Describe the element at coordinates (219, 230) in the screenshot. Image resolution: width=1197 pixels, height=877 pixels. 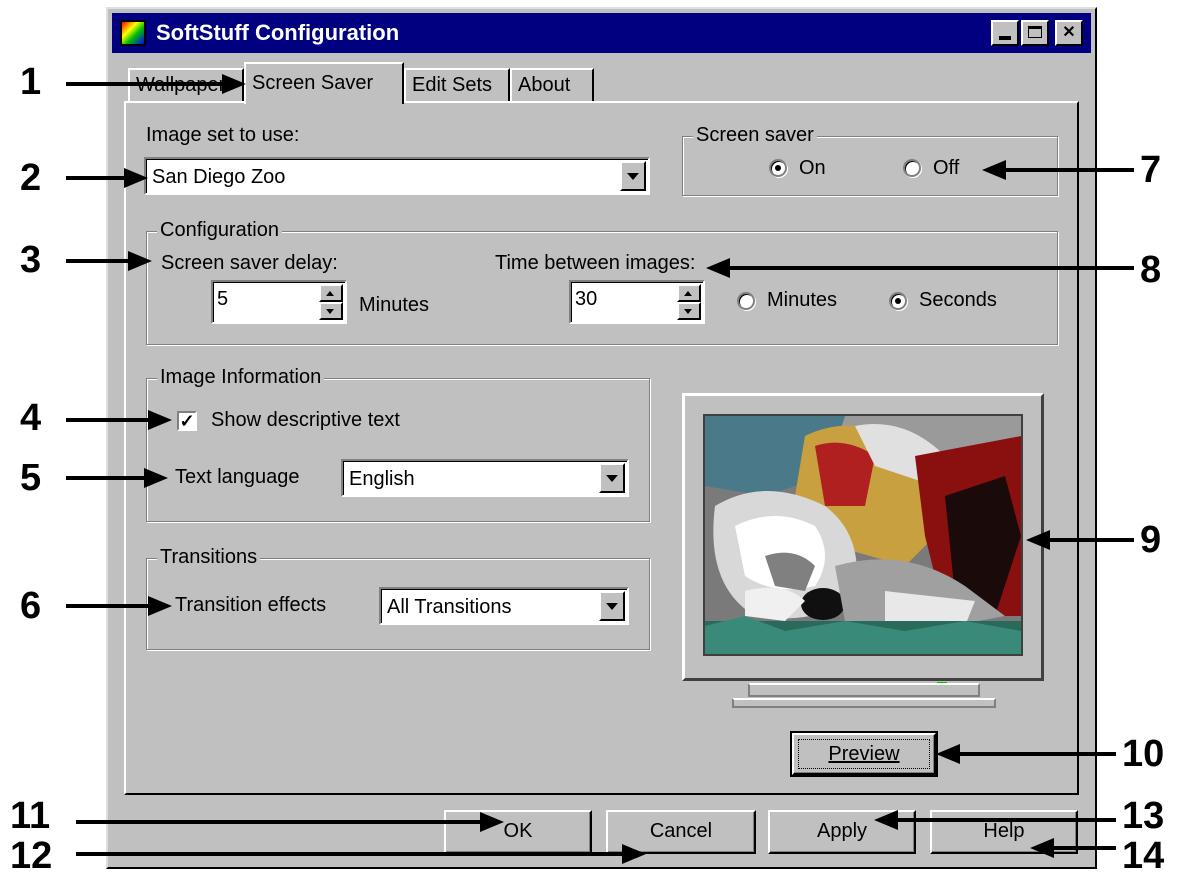
I see `configuration-group-title: Configuration` at that location.